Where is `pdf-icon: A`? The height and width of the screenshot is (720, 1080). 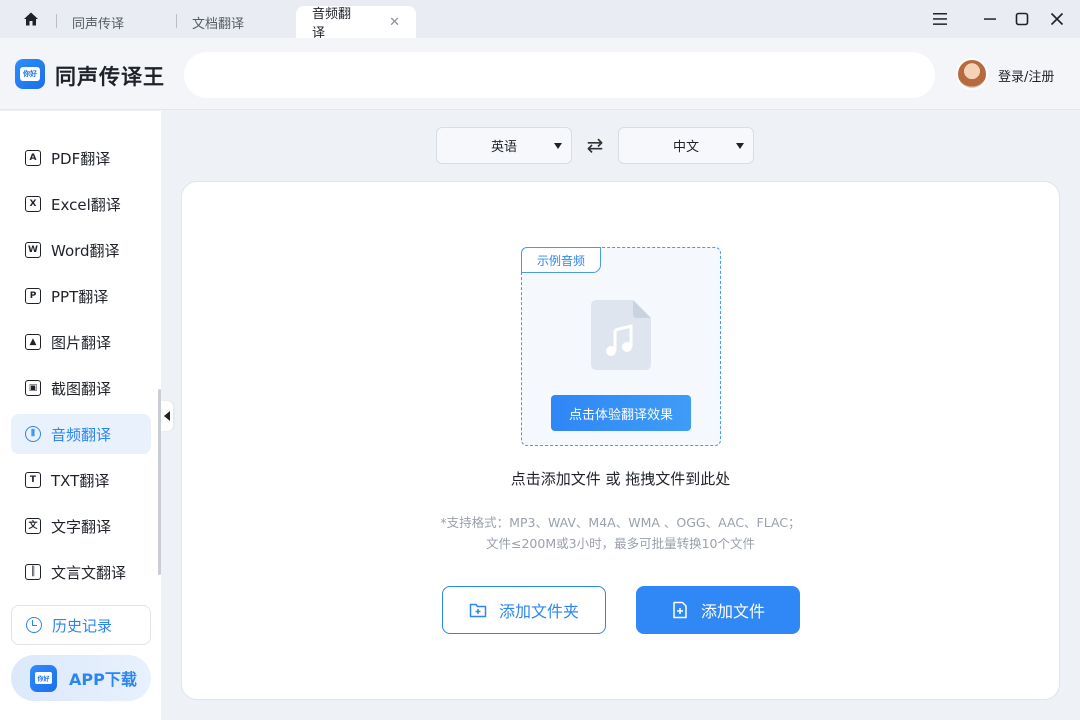
pdf-icon: A is located at coordinates (33, 158).